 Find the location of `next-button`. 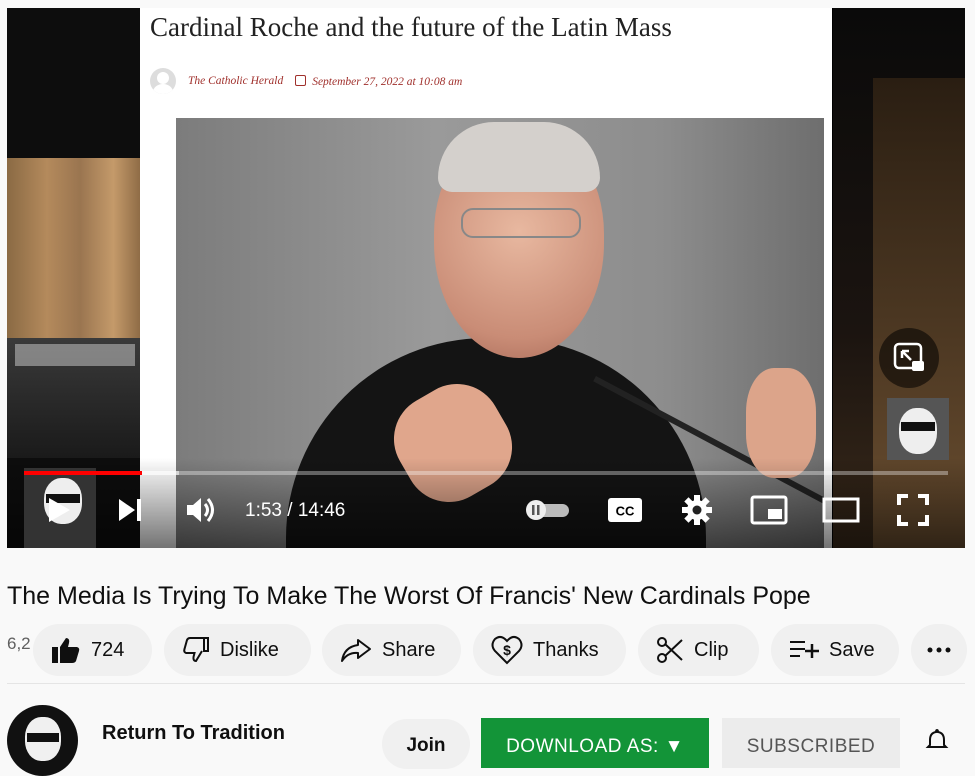

next-button is located at coordinates (131, 510).